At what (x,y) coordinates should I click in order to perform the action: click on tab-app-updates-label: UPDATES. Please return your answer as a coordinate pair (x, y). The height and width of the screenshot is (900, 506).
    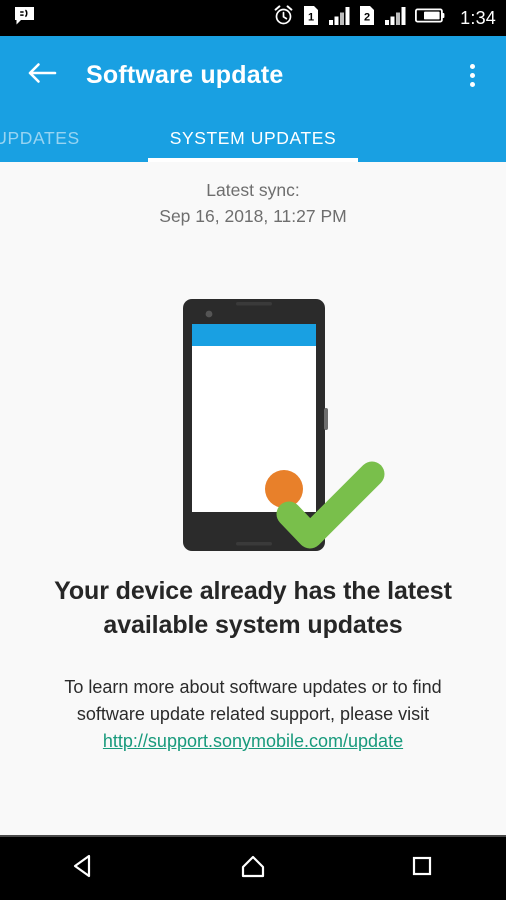
    Looking at the image, I should click on (40, 137).